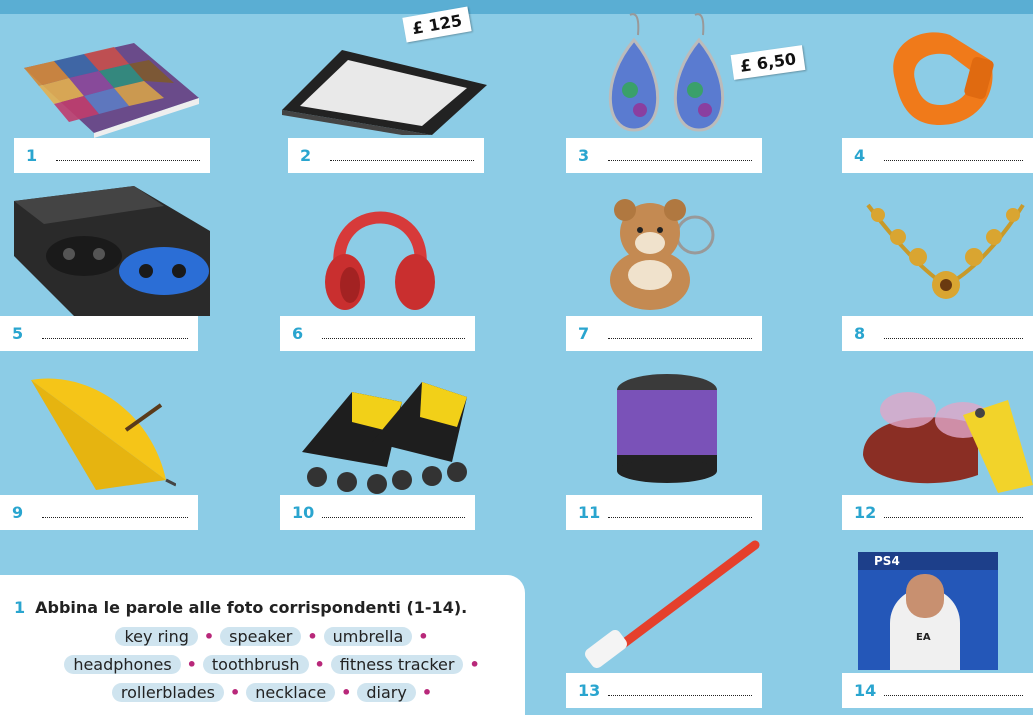 This screenshot has height=715, width=1033. Describe the element at coordinates (99, 512) in the screenshot. I see `answer-box-9: 9` at that location.